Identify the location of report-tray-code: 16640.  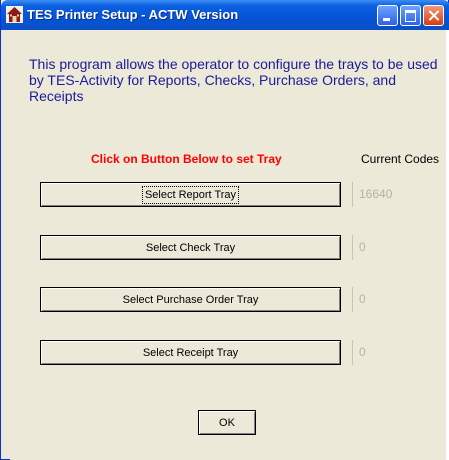
(397, 194).